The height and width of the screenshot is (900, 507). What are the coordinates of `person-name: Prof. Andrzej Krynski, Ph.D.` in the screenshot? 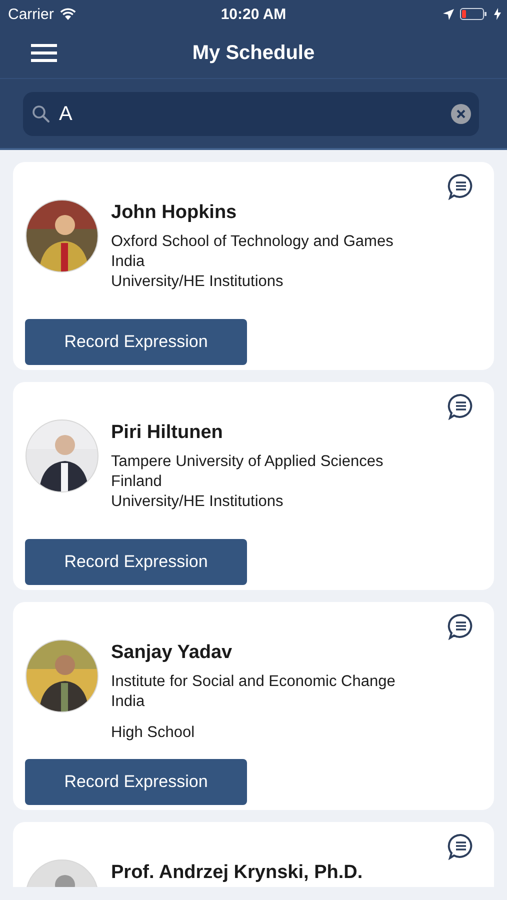 It's located at (237, 873).